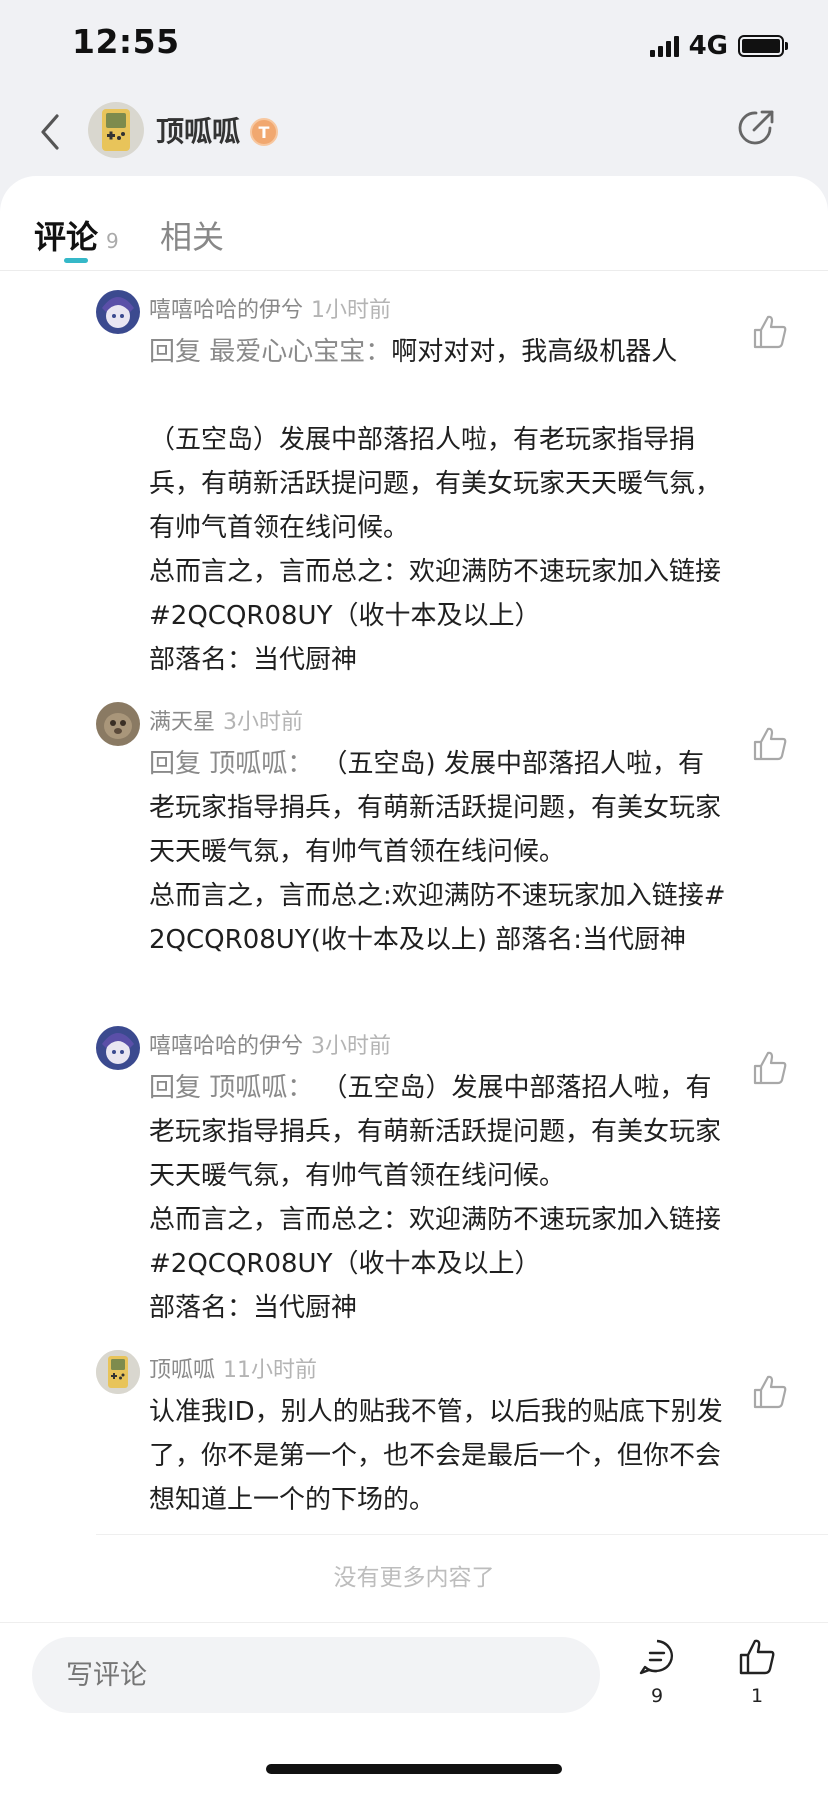  I want to click on like-count: 1, so click(757, 1696).